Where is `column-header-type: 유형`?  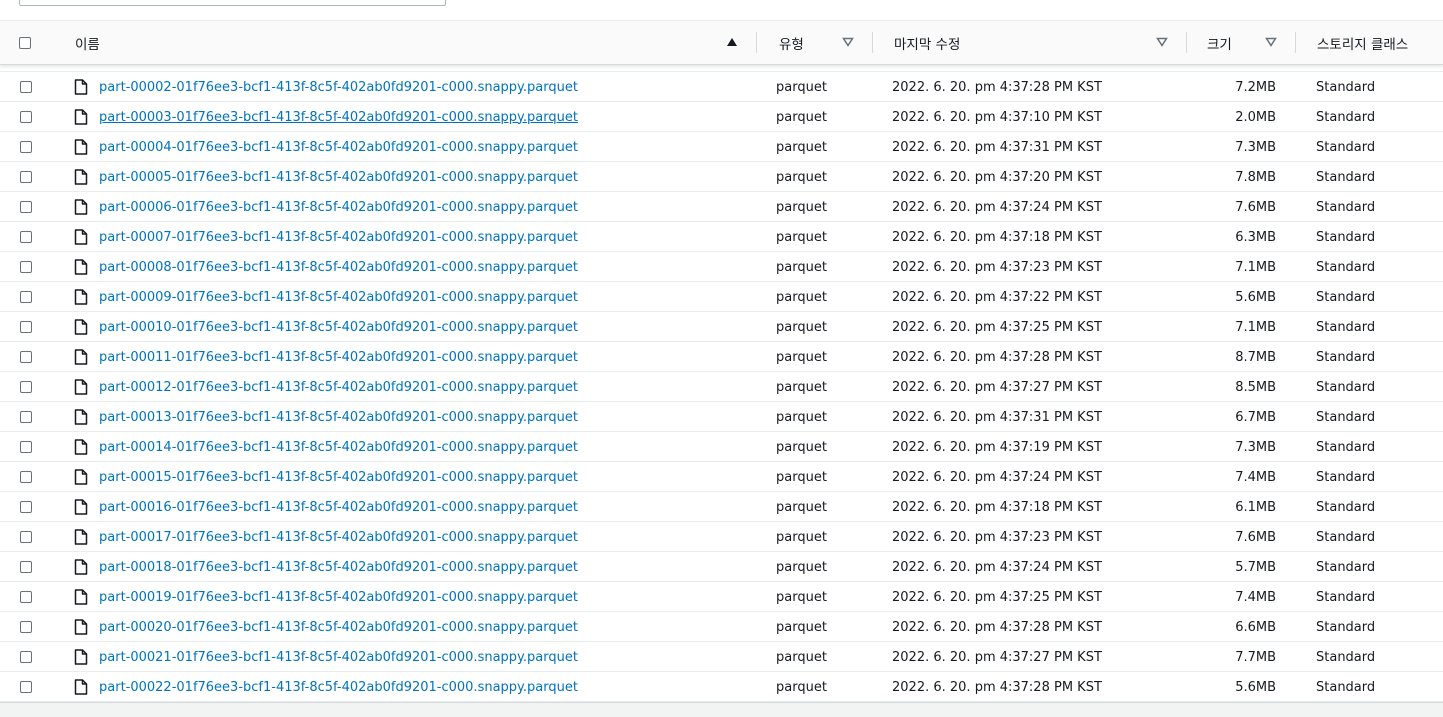
column-header-type: 유형 is located at coordinates (791, 42).